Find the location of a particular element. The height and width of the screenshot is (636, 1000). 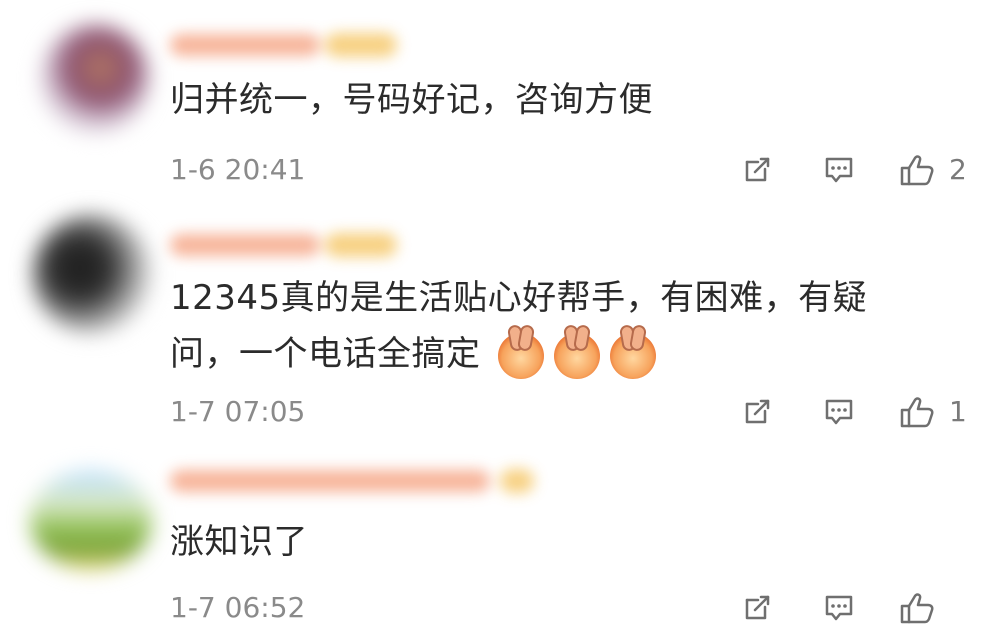

like-count: 1 is located at coordinates (958, 411).